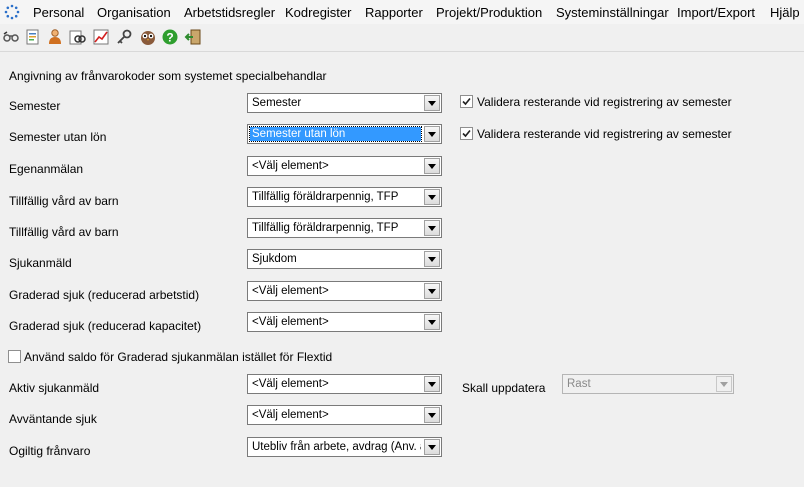 The width and height of the screenshot is (804, 487). I want to click on tillfallig-vard-av-barn-2-select-value: Tillfällig föräldrarpennig, TFP, so click(325, 228).